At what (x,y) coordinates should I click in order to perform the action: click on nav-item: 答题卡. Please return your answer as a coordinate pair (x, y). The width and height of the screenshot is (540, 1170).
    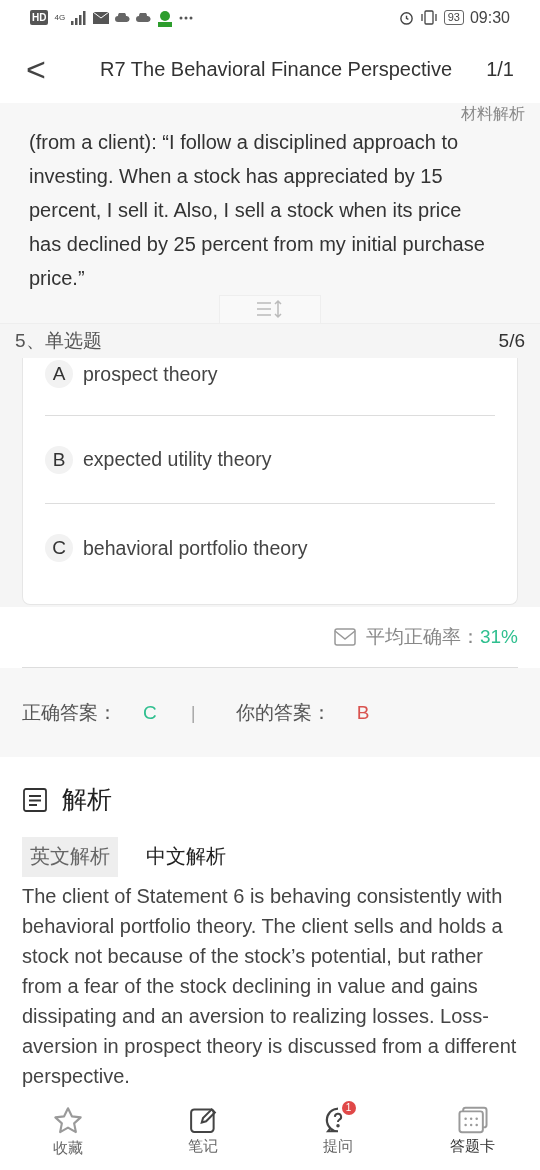
    Looking at the image, I should click on (472, 1131).